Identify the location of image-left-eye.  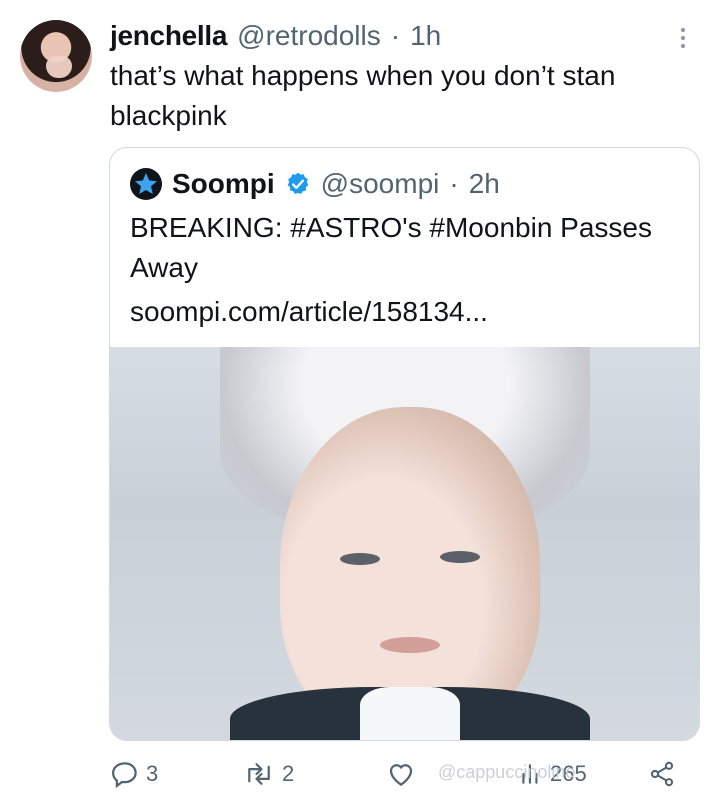
(360, 559).